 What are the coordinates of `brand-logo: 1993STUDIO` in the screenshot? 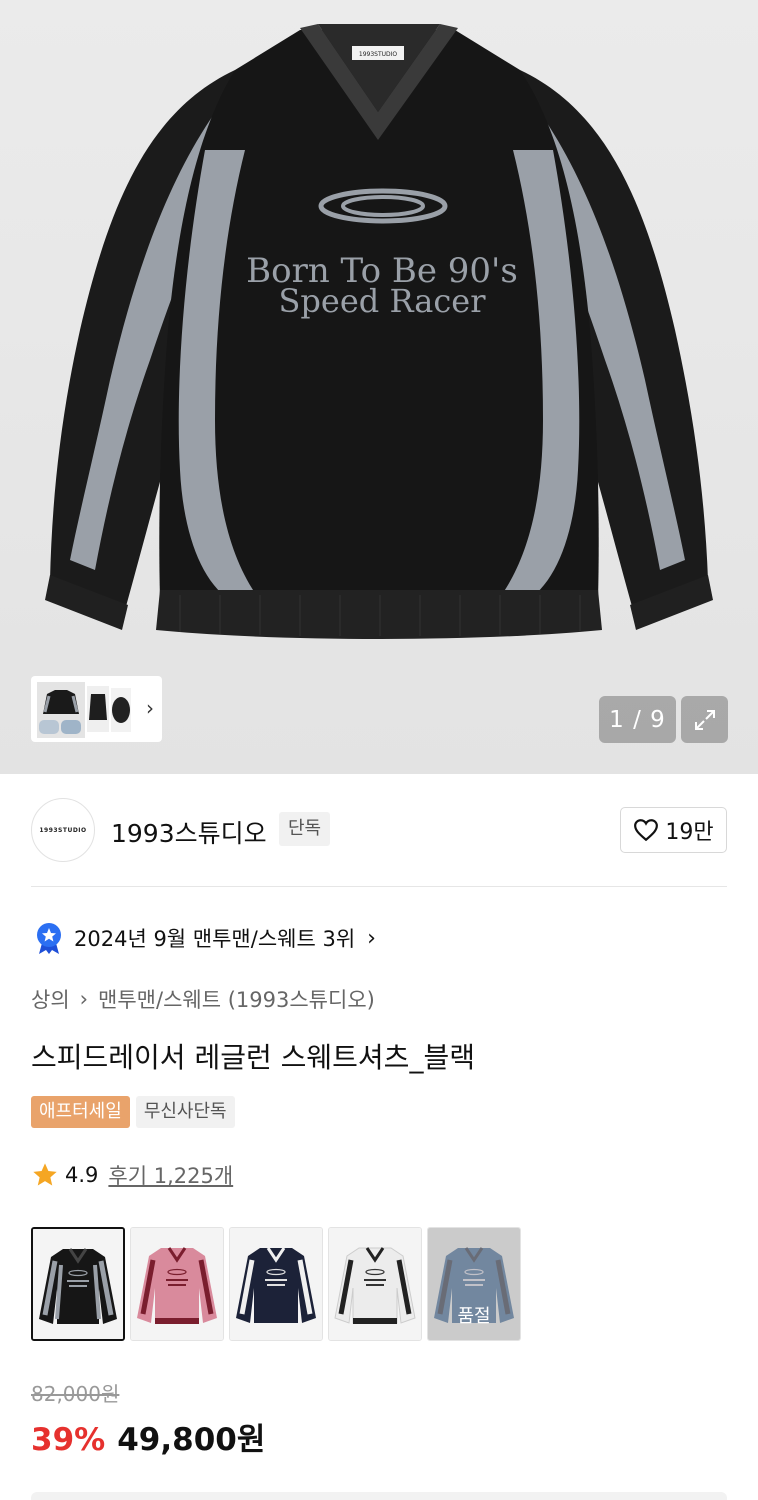 It's located at (63, 830).